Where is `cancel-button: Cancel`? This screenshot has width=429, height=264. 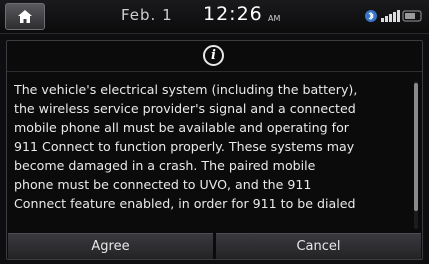 cancel-button: Cancel is located at coordinates (318, 246).